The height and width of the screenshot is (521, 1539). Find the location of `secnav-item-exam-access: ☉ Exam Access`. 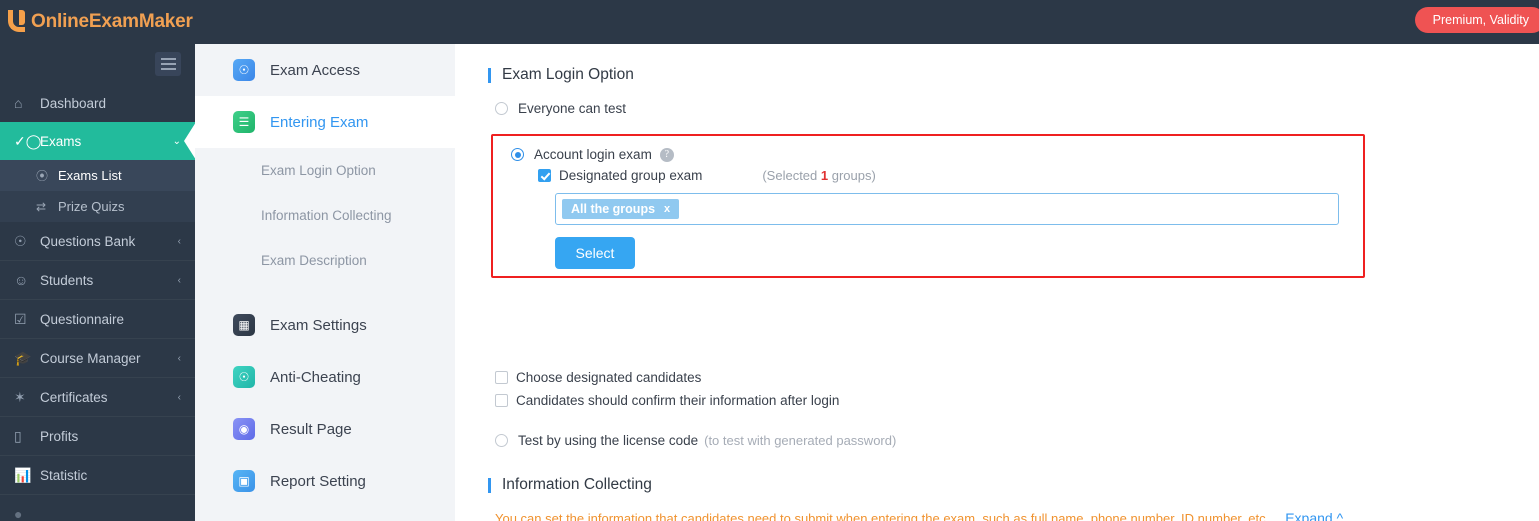

secnav-item-exam-access: ☉ Exam Access is located at coordinates (325, 70).